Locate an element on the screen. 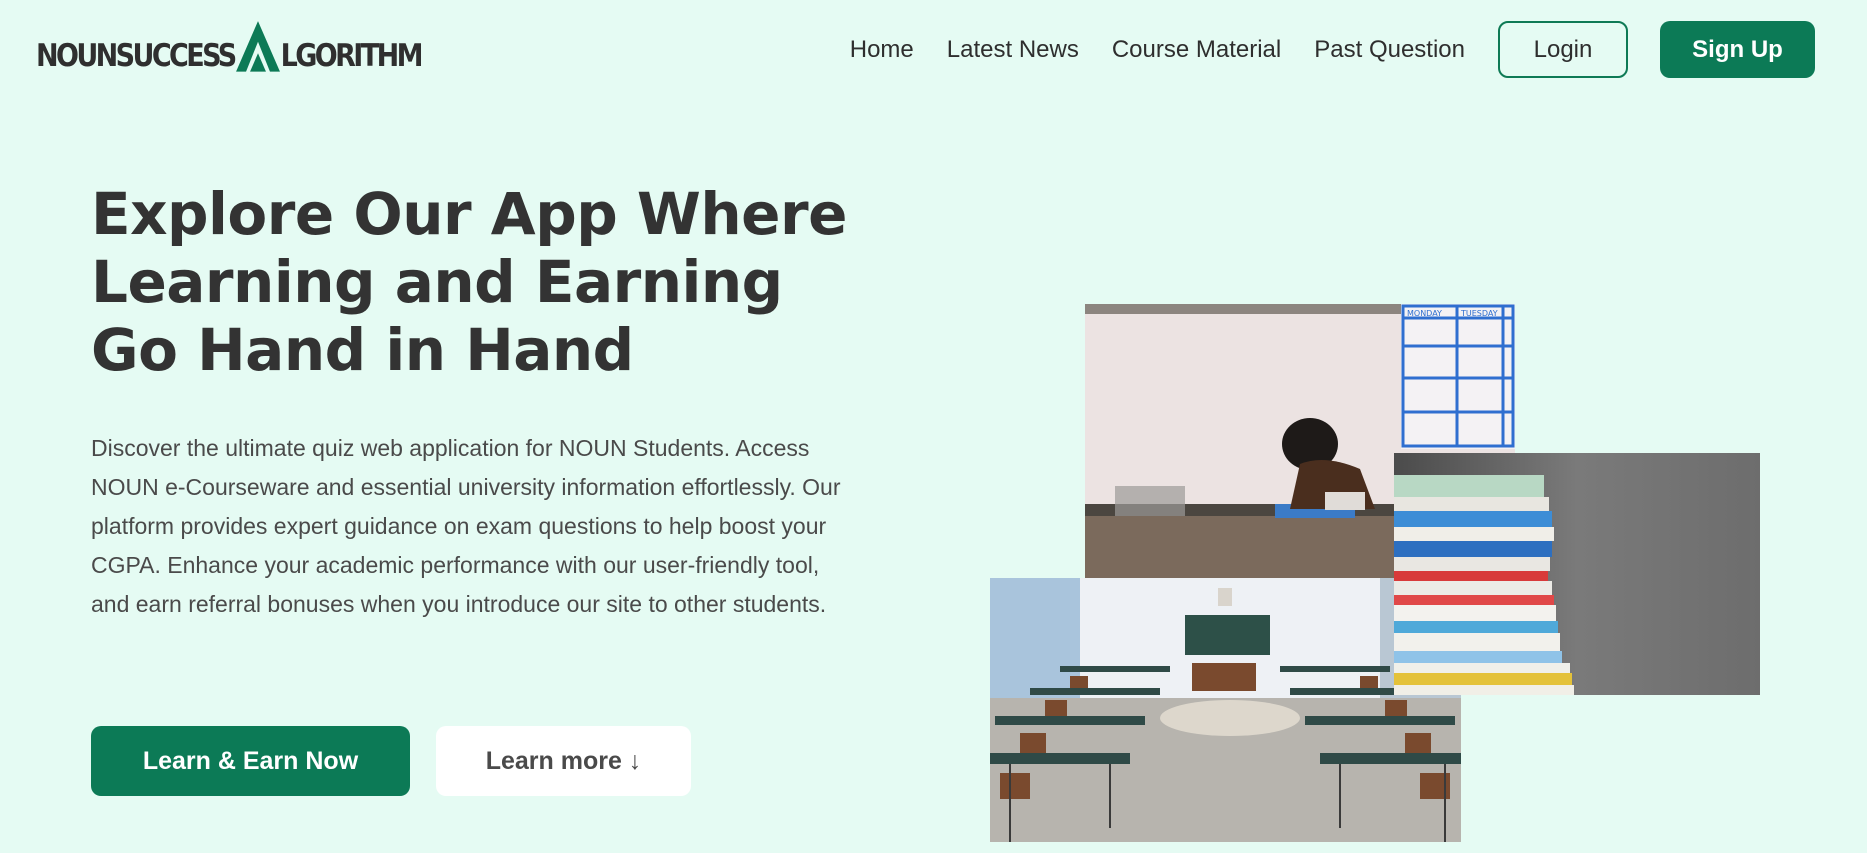 The width and height of the screenshot is (1867, 853). site-logo: NOUNSUCCESS LGORITHM is located at coordinates (230, 46).